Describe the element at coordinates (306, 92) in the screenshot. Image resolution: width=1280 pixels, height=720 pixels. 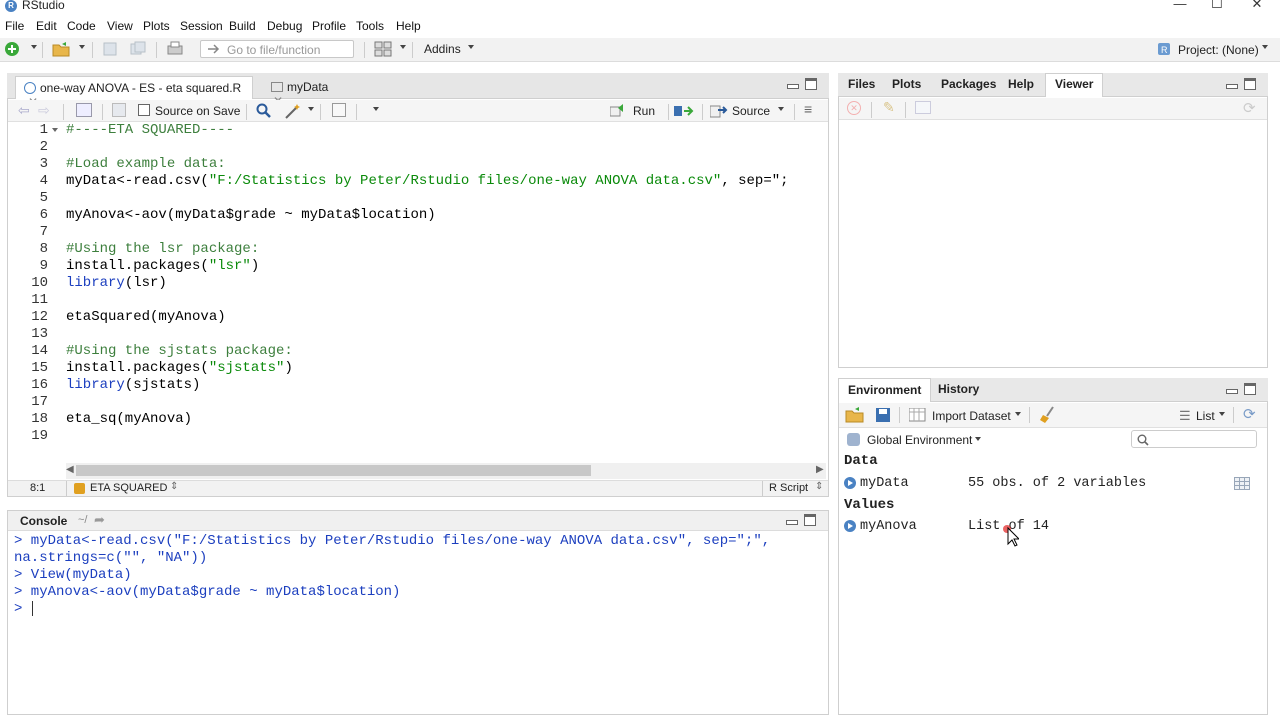
I see `tab-mydata: myData ✕` at that location.